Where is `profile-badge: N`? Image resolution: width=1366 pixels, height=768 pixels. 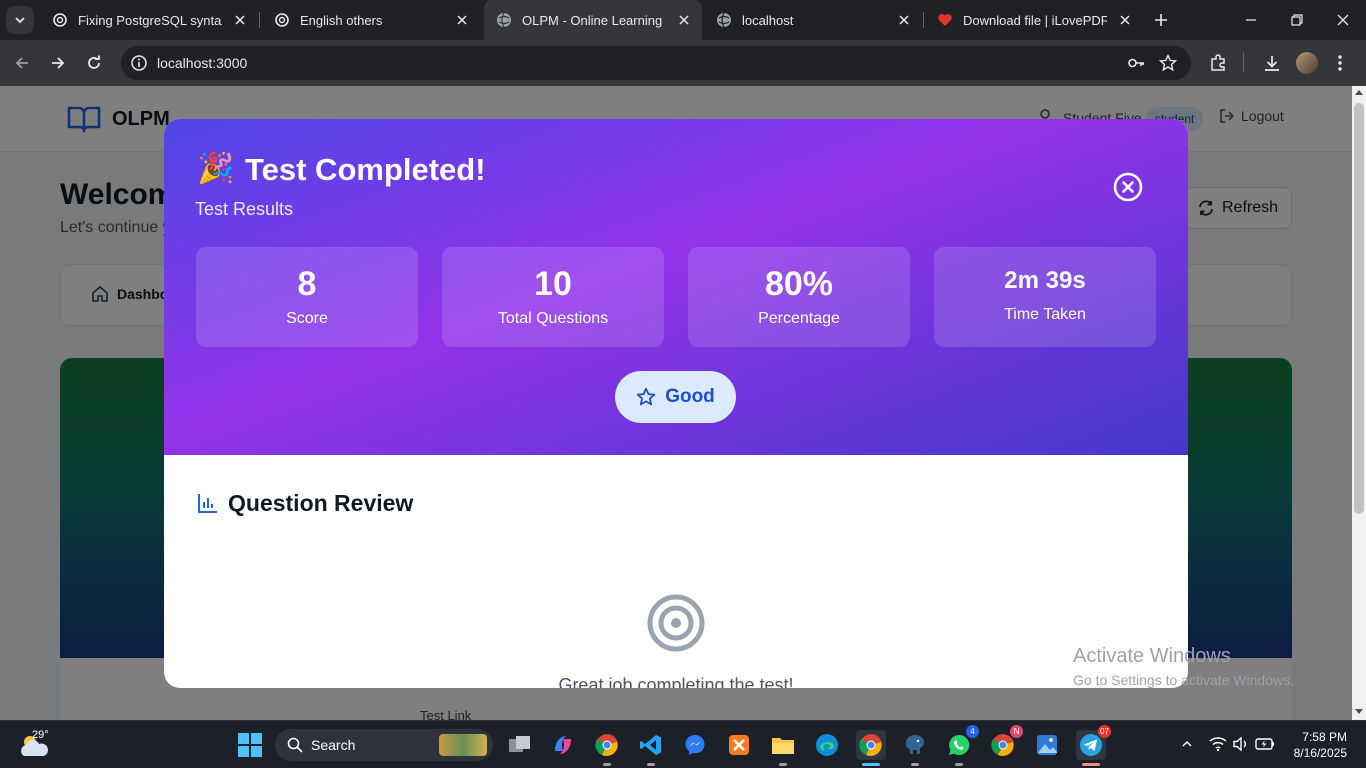
profile-badge: N is located at coordinates (1016, 731).